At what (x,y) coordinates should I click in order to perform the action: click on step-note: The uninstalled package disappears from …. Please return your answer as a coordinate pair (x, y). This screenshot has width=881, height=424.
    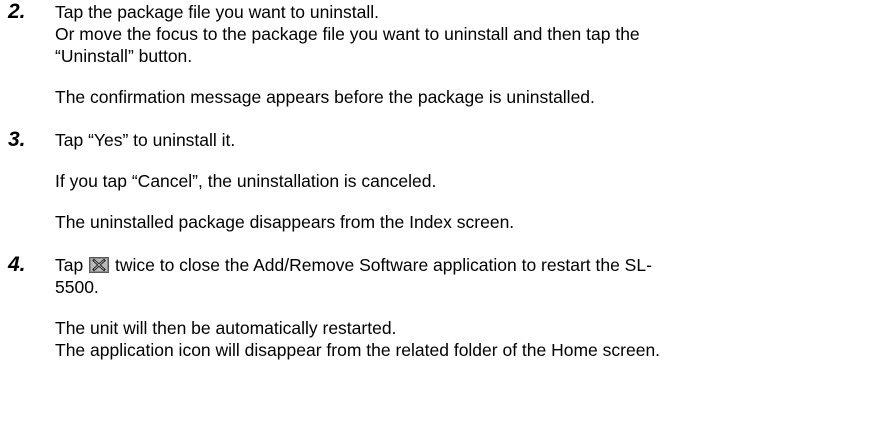
    Looking at the image, I should click on (285, 222).